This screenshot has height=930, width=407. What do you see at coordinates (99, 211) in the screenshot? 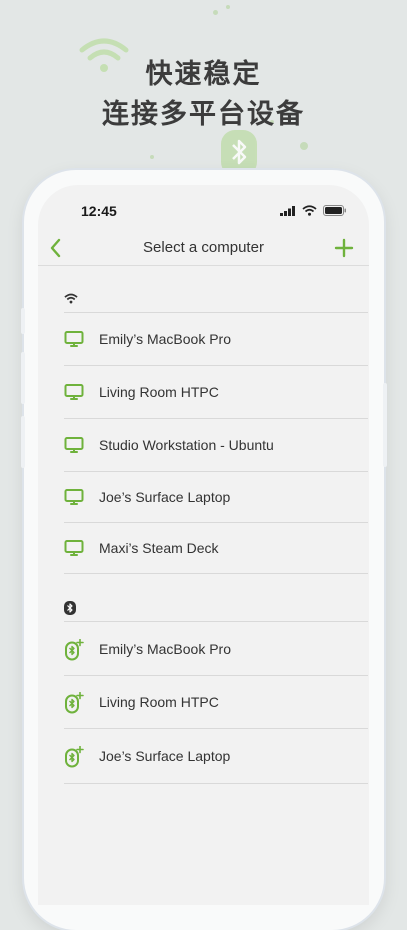
I see `status-time: 12:45` at bounding box center [99, 211].